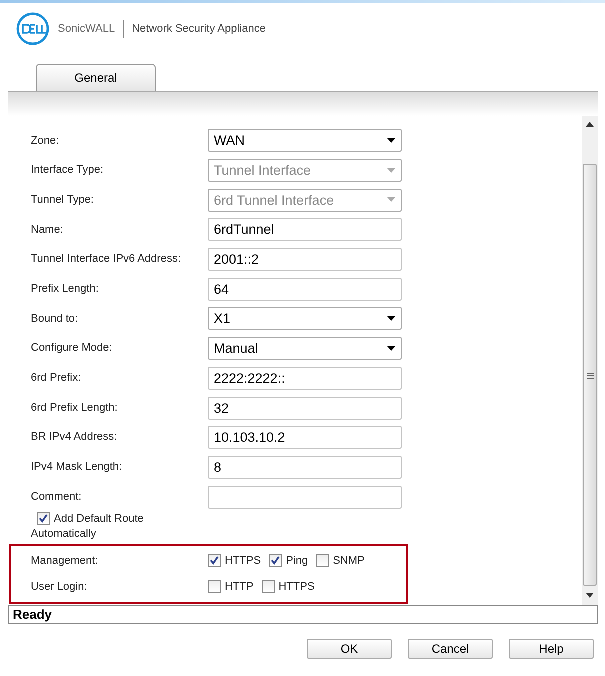 This screenshot has width=605, height=676. Describe the element at coordinates (63, 200) in the screenshot. I see `field-label: Tunnel Type:` at that location.